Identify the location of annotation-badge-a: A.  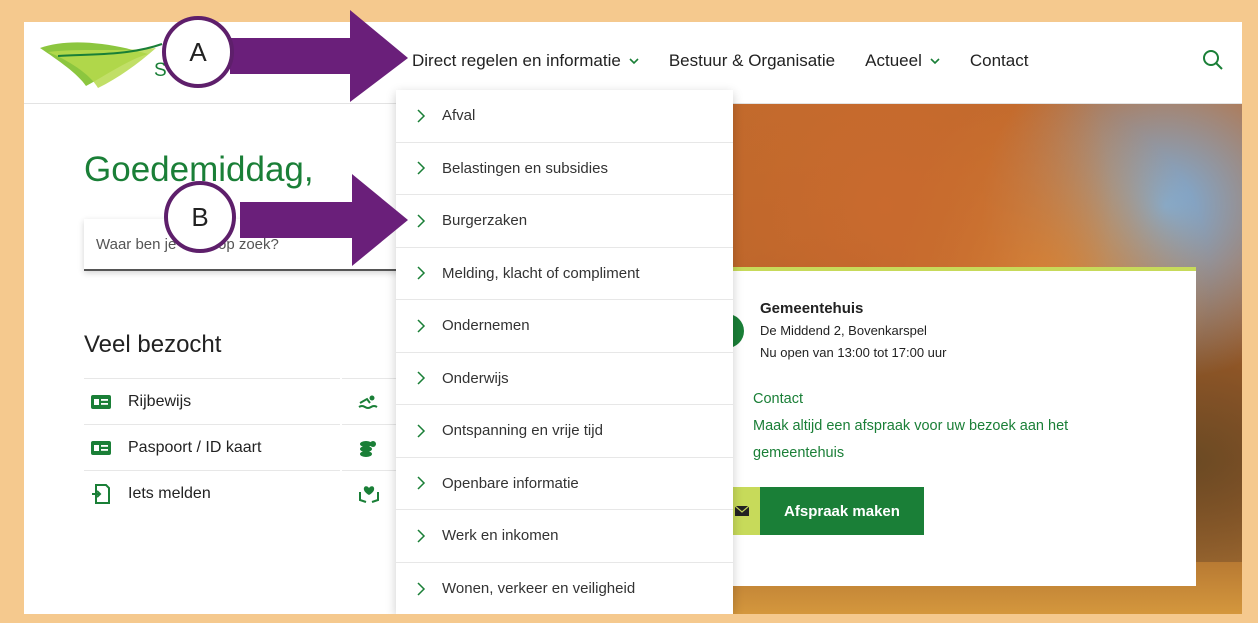
(198, 52).